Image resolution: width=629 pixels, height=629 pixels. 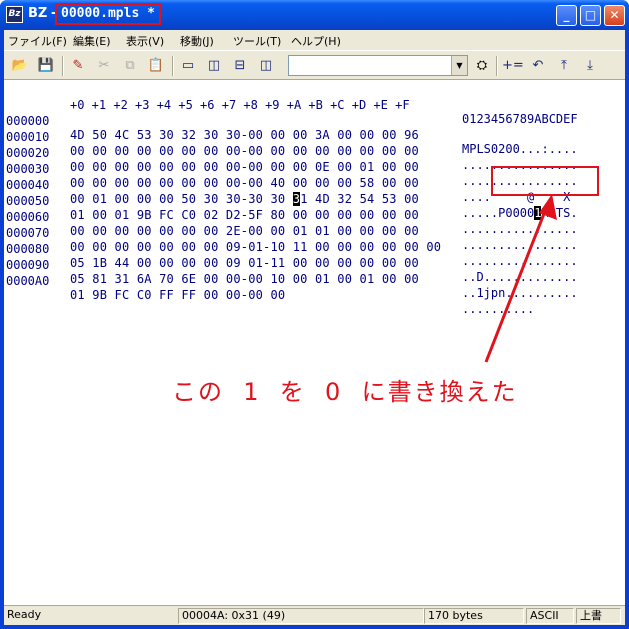 What do you see at coordinates (513, 66) in the screenshot?
I see `add-icon: +=` at bounding box center [513, 66].